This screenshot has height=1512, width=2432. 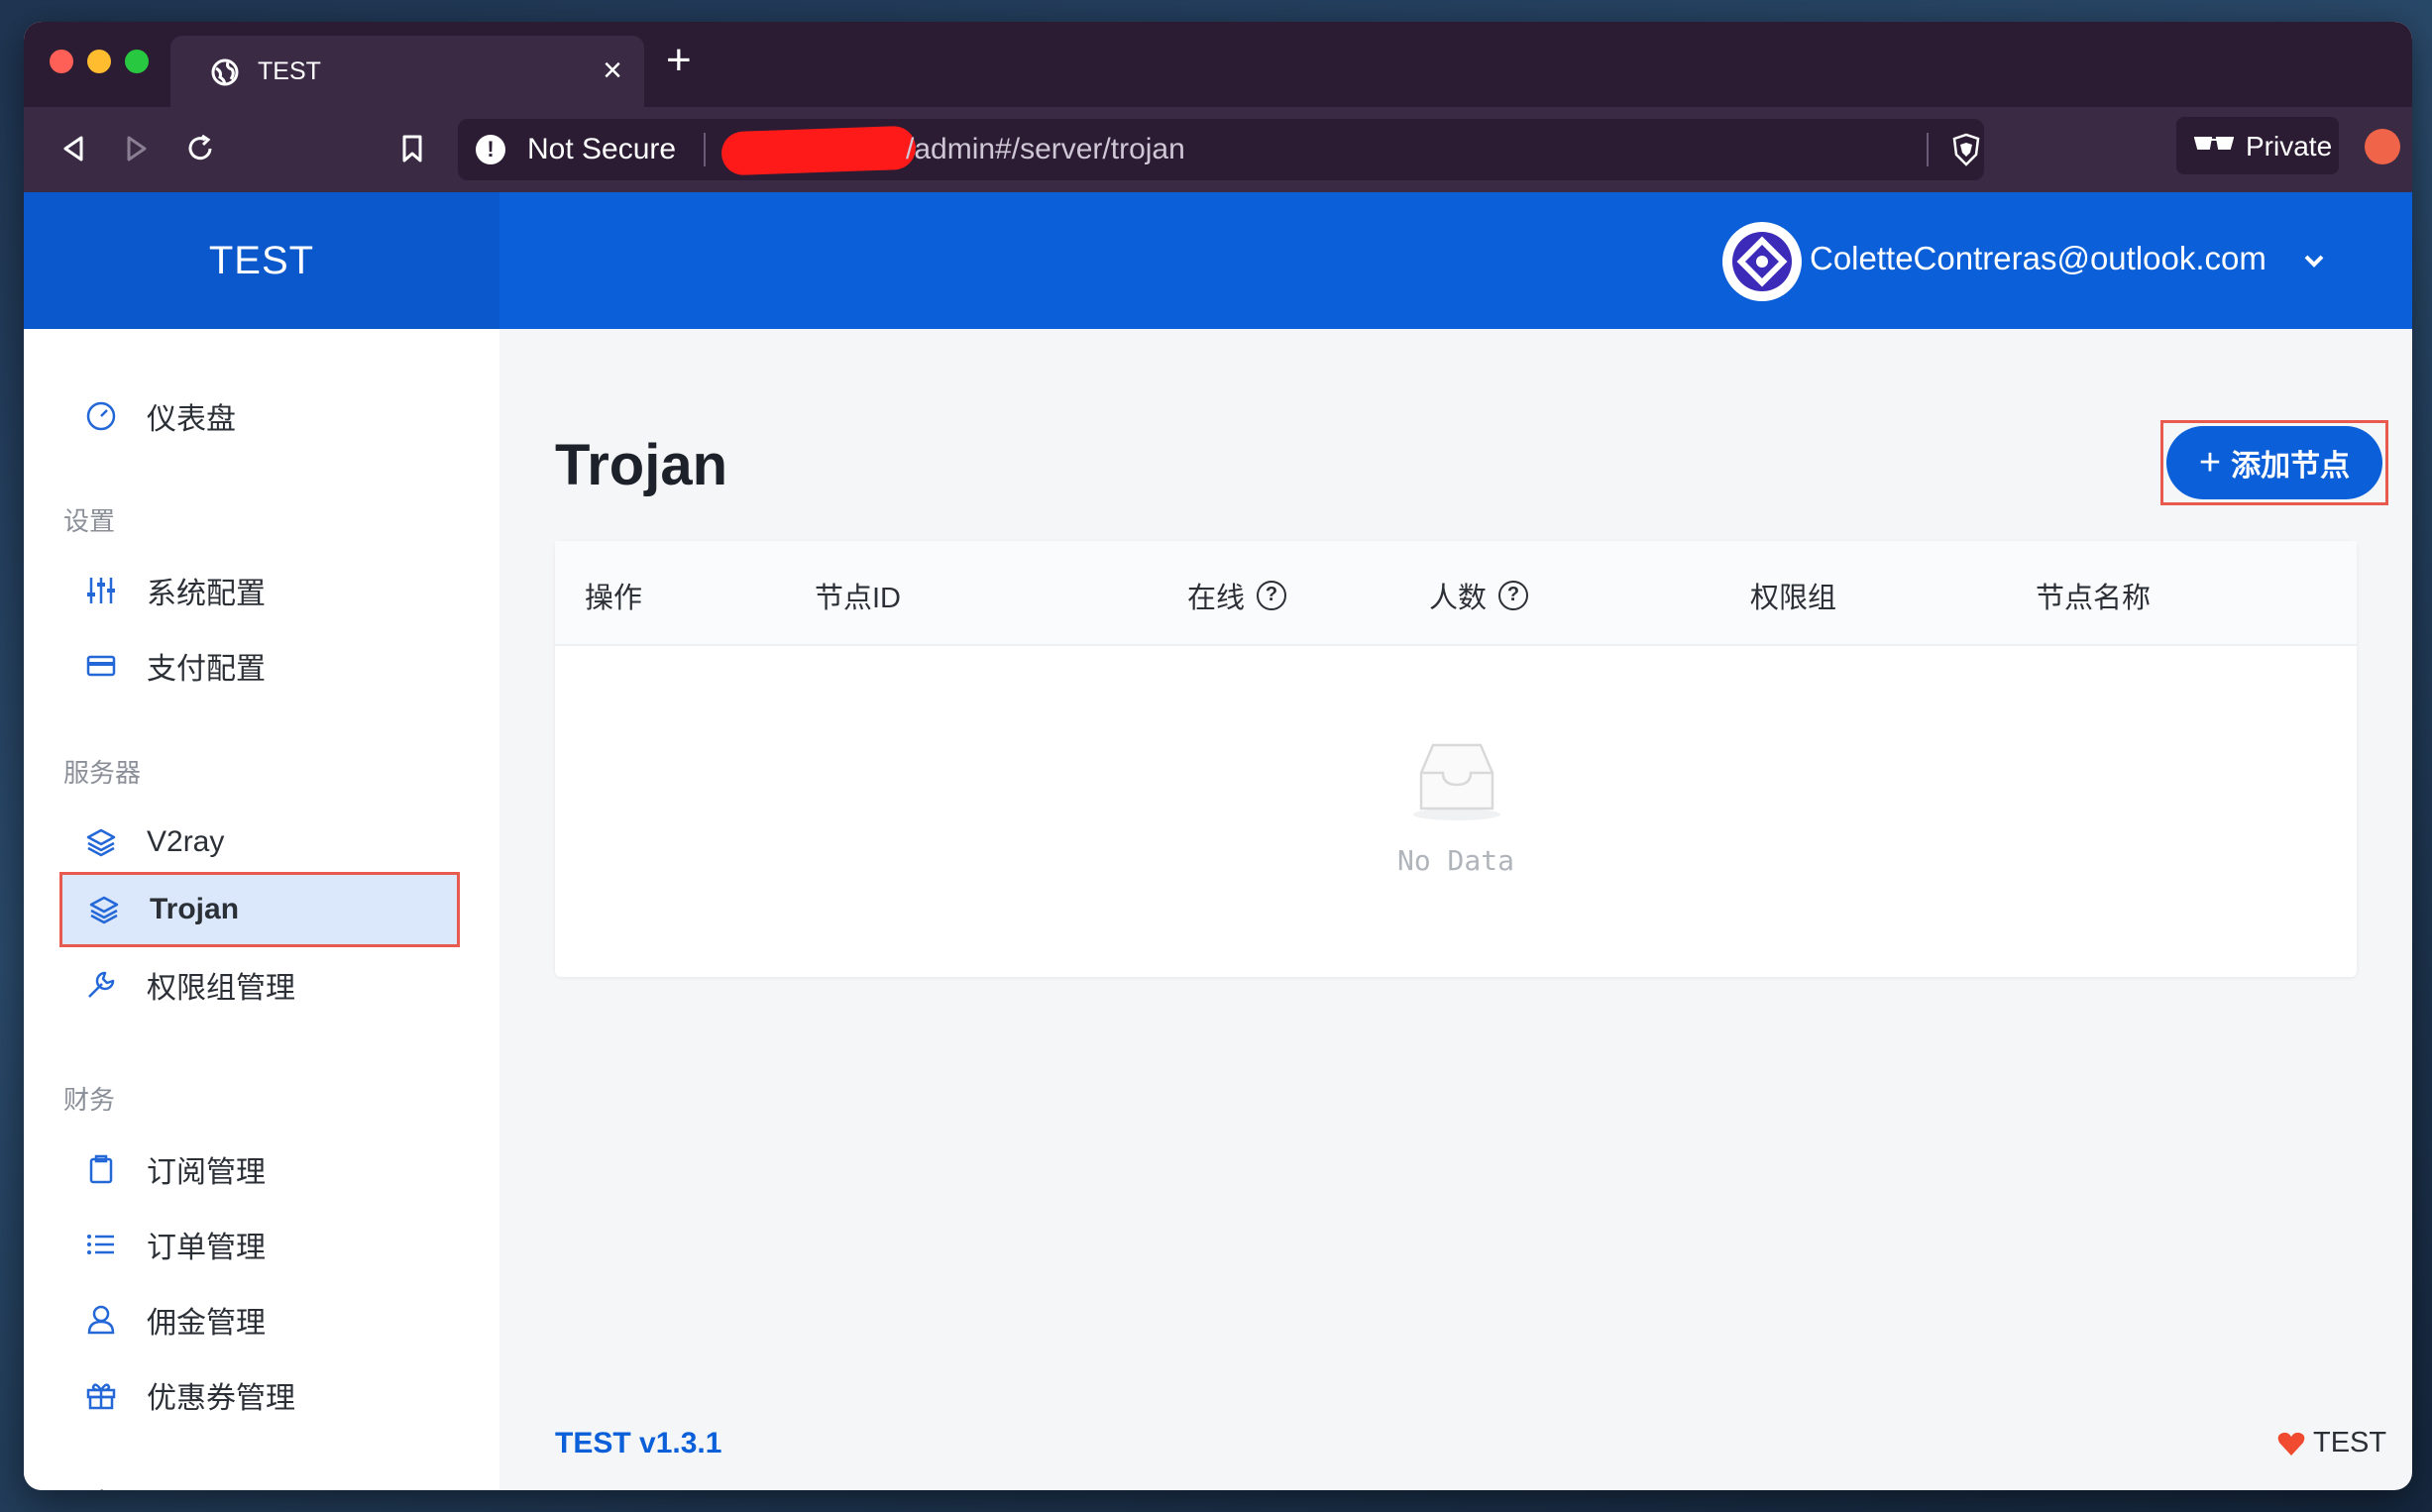 What do you see at coordinates (858, 596) in the screenshot?
I see `column-header-node-id: 节点ID` at bounding box center [858, 596].